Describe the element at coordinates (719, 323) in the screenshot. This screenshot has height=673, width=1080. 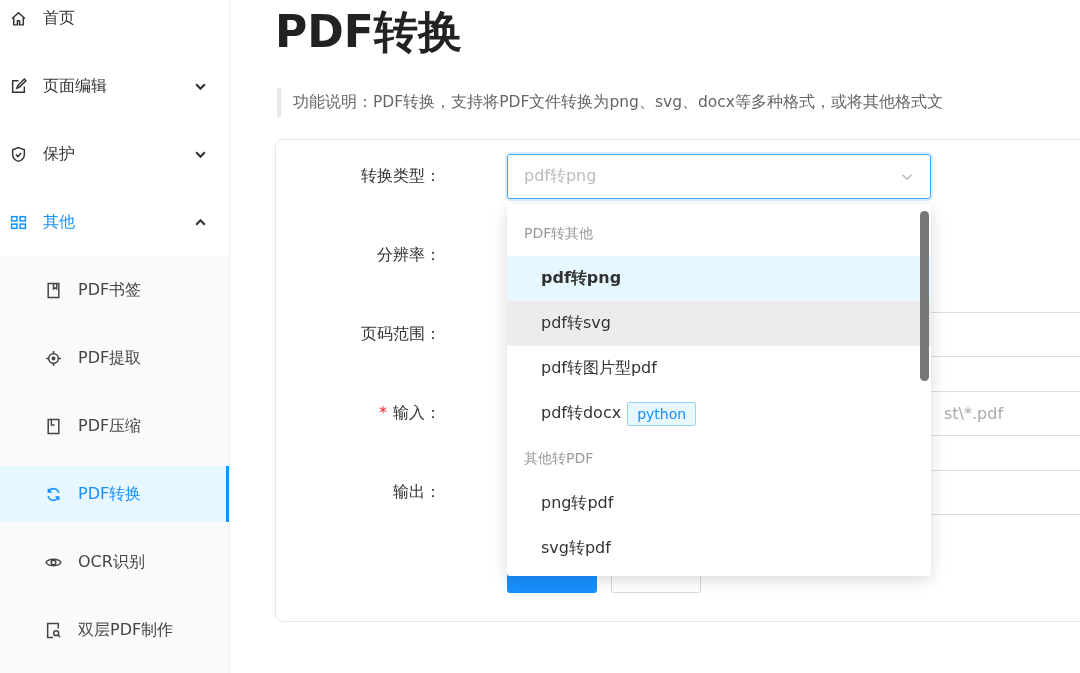
I see `dropdown-option: pdf转svg` at that location.